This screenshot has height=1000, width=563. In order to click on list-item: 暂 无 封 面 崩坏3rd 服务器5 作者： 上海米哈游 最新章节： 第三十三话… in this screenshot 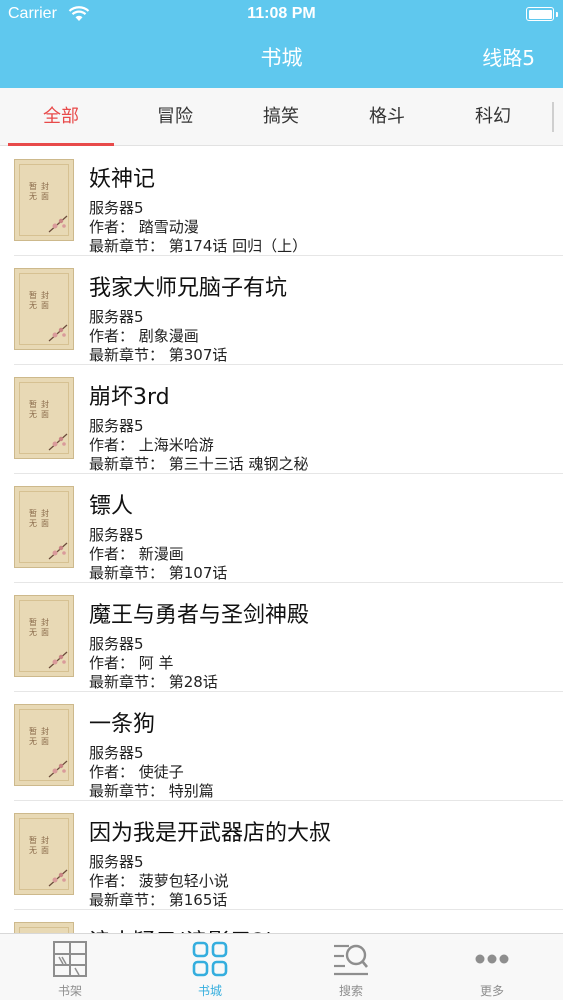, I will do `click(281, 419)`.